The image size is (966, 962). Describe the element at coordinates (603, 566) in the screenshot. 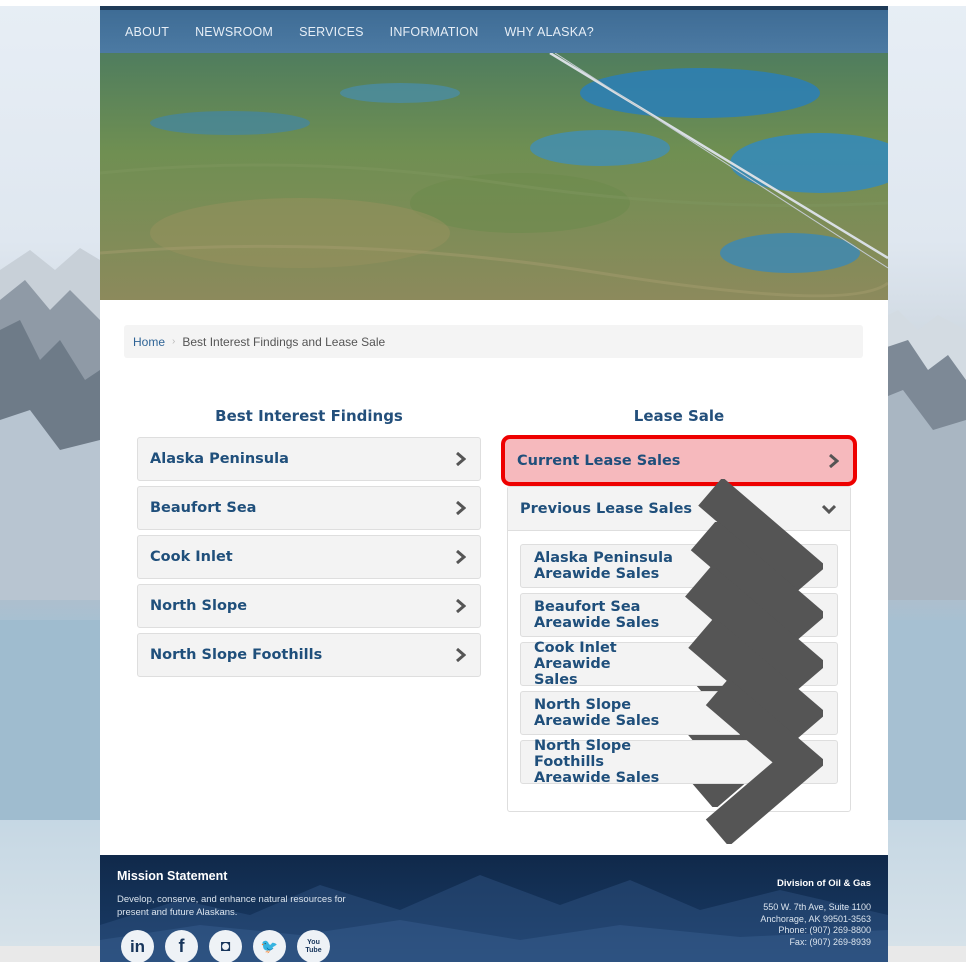

I see `item-label: Alaska Peninsula Areawide Sales` at that location.